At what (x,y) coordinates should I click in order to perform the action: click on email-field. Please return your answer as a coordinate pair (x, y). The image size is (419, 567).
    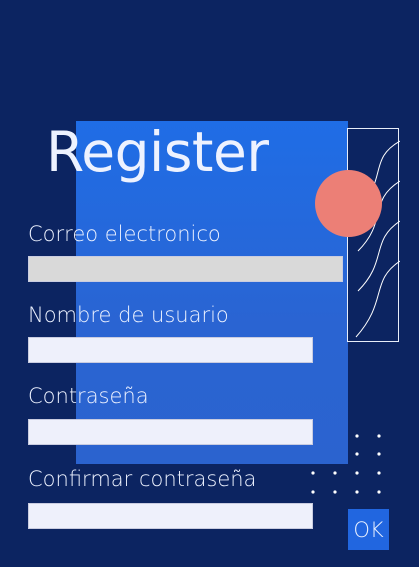
    Looking at the image, I should click on (185, 269).